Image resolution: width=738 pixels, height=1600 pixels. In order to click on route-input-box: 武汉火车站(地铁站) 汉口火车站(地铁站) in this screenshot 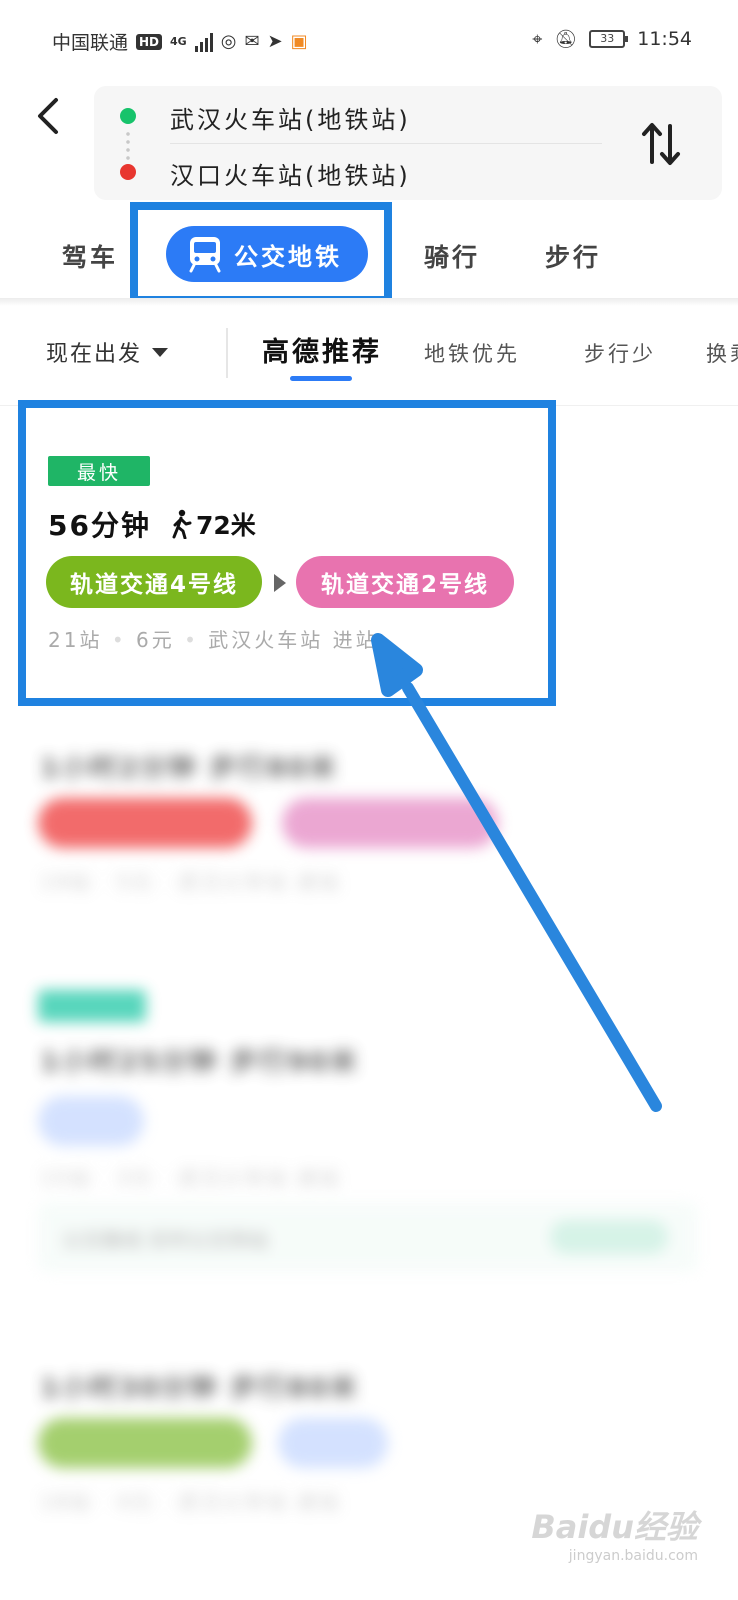, I will do `click(408, 143)`.